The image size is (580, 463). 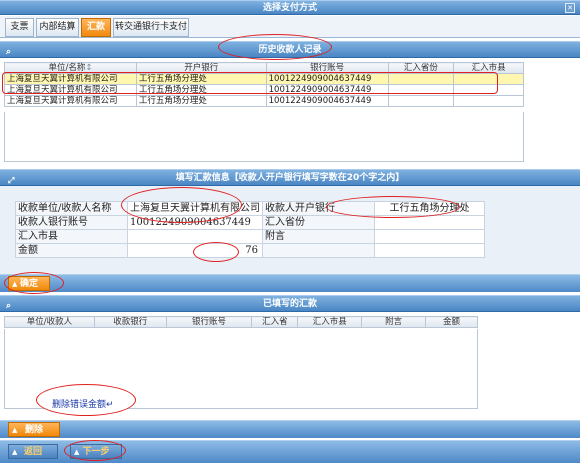 I want to click on remittance-form-header: ⤢ 填写汇款信息【收款人开户银行填写字数在20个字之内】, so click(x=290, y=177).